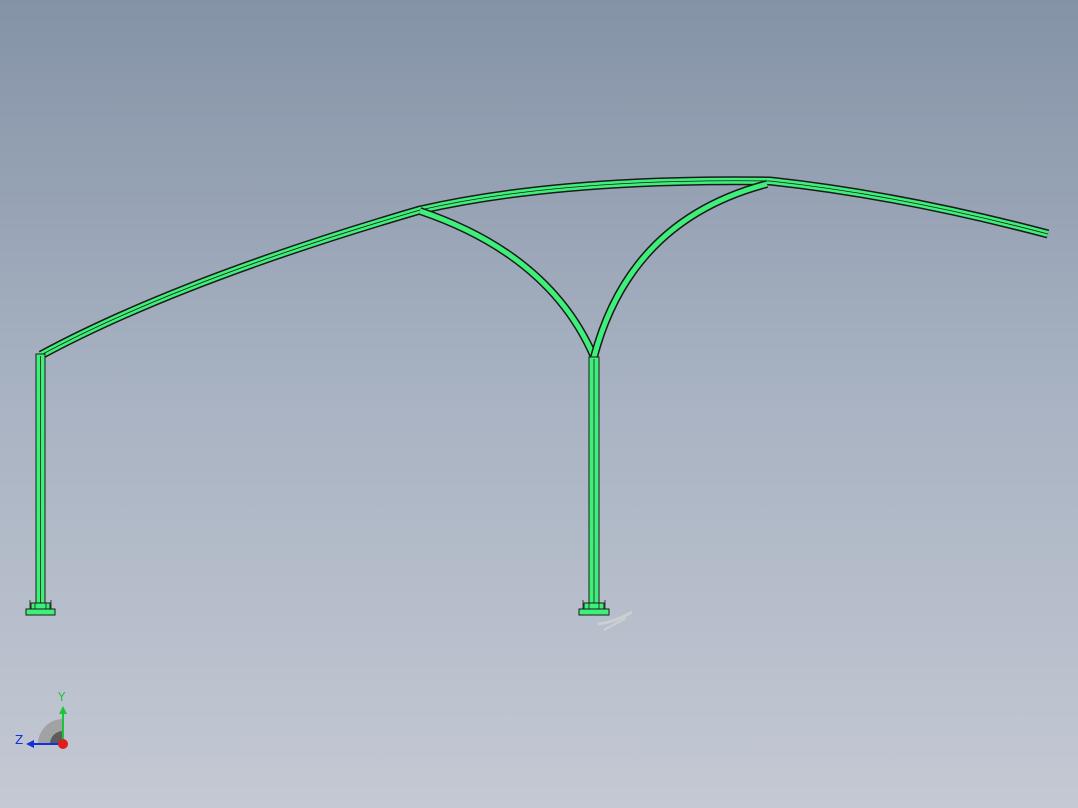  Describe the element at coordinates (63, 710) in the screenshot. I see `y-axis-arrow` at that location.